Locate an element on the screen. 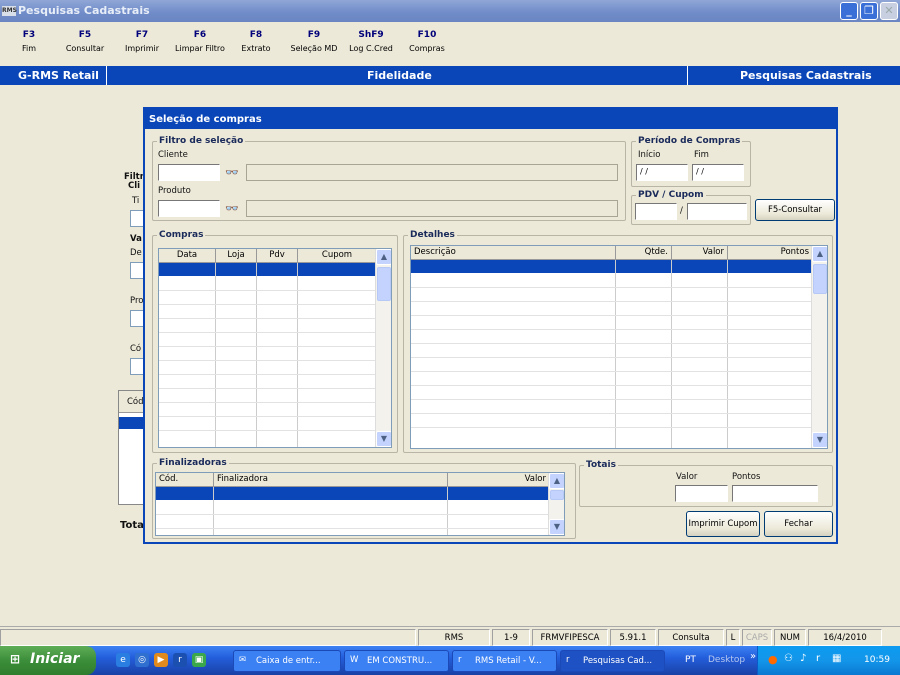 This screenshot has width=900, height=675. desktop-icon: ▣ is located at coordinates (199, 660).